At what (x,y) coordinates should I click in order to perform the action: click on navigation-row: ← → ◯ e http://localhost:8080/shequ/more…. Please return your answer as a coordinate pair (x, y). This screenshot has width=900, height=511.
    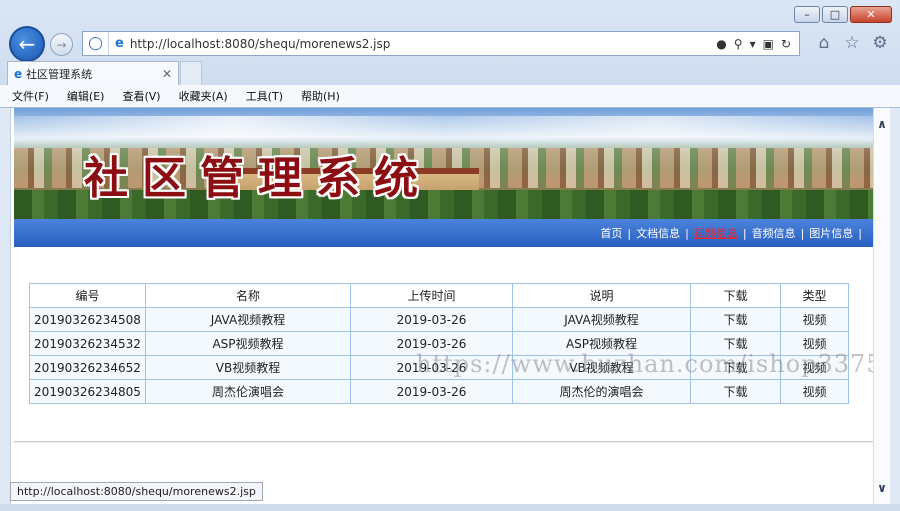
    Looking at the image, I should click on (450, 44).